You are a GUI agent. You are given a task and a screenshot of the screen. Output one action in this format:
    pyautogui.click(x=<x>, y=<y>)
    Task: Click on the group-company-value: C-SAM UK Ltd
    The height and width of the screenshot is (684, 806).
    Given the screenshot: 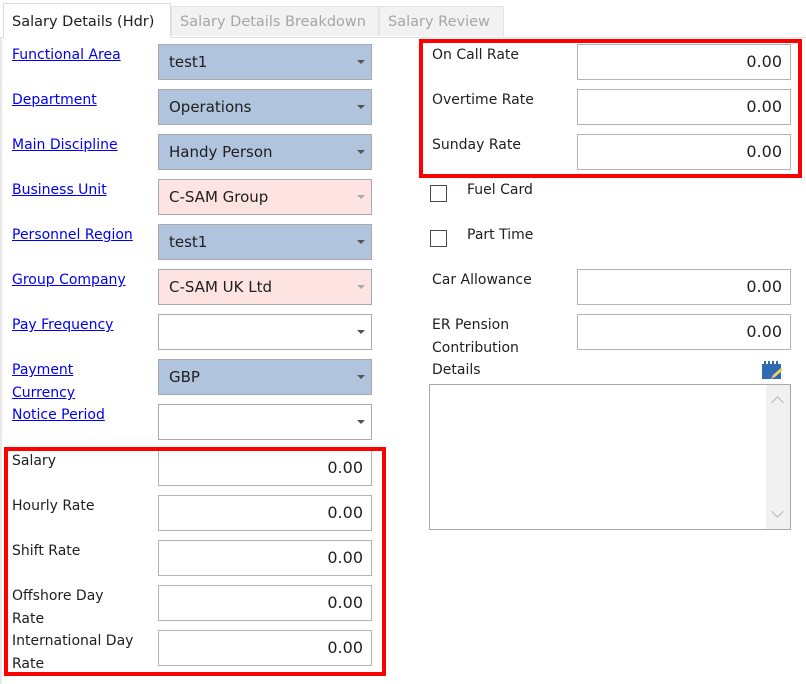 What is the action you would take?
    pyautogui.click(x=221, y=287)
    